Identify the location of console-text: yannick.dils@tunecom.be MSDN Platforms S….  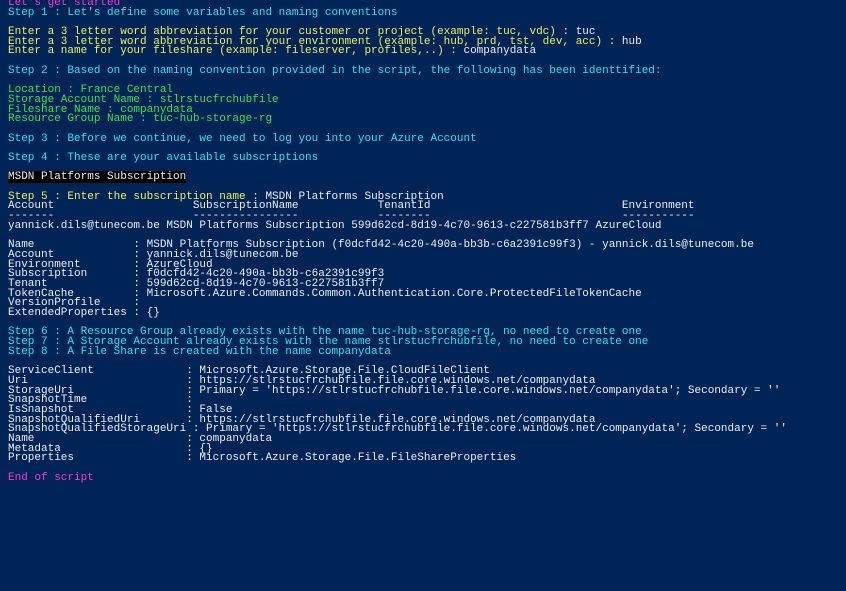
(335, 225).